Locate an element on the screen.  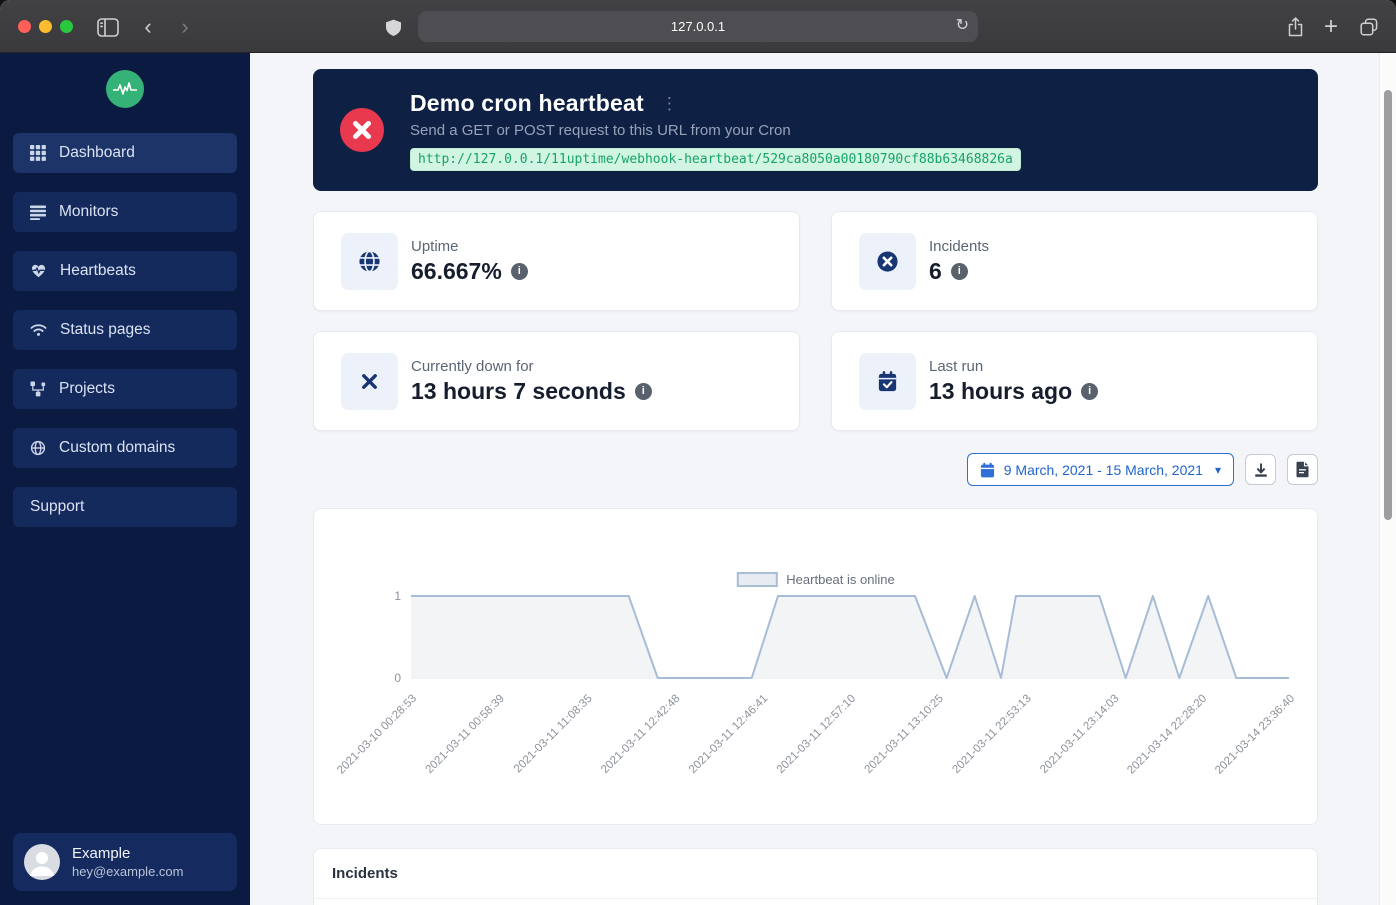
sidebar-item-custom-domains: Custom domains is located at coordinates (125, 448).